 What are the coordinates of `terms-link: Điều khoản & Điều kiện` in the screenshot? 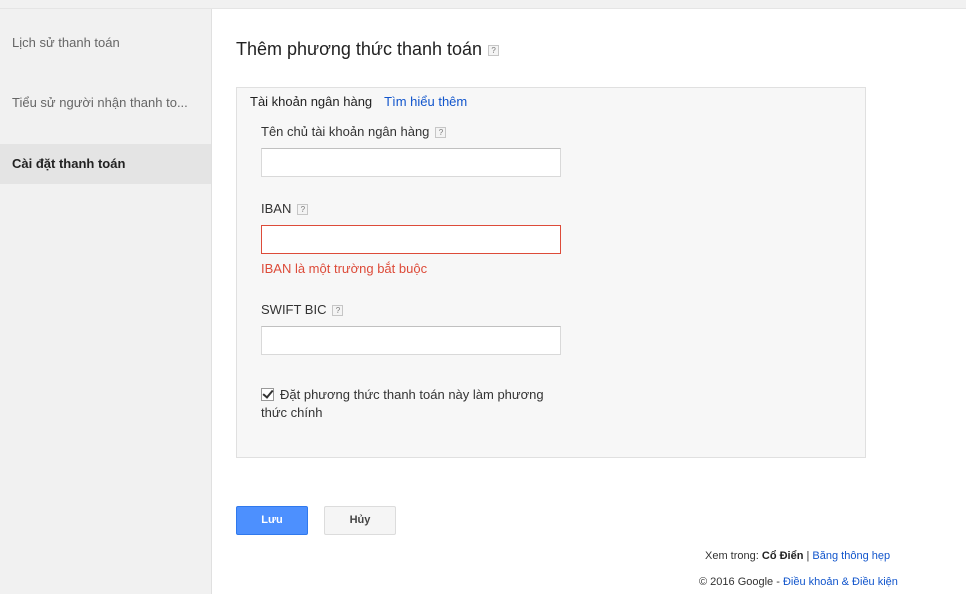 It's located at (840, 582).